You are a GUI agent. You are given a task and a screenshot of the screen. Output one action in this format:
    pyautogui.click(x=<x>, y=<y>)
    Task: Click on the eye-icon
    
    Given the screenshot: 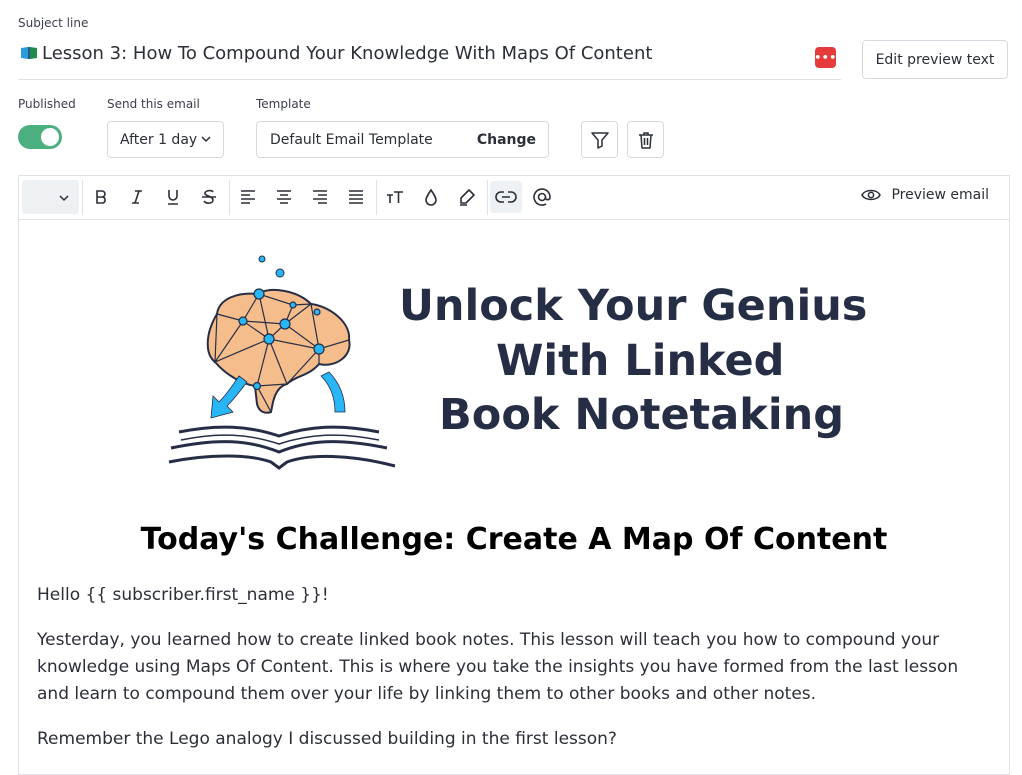 What is the action you would take?
    pyautogui.click(x=871, y=195)
    